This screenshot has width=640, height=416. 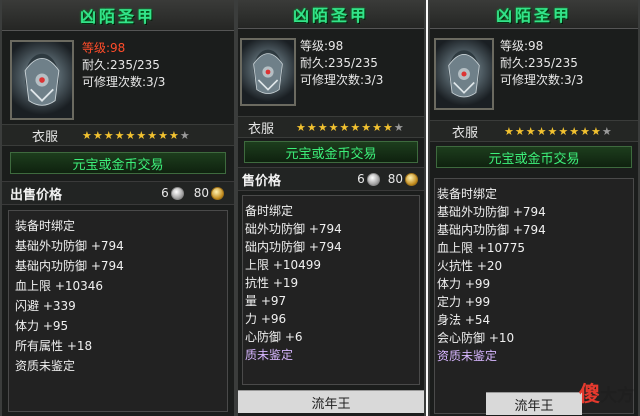 What do you see at coordinates (274, 337) in the screenshot?
I see `attribute-line: 心防御 +6` at bounding box center [274, 337].